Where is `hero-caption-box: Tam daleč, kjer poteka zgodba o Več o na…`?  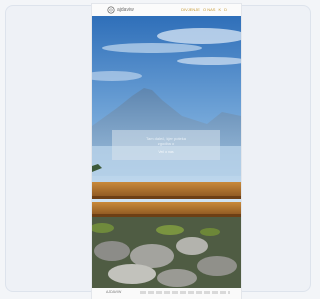
hero-caption-box: Tam daleč, kjer poteka zgodba o Več o na… is located at coordinates (166, 145).